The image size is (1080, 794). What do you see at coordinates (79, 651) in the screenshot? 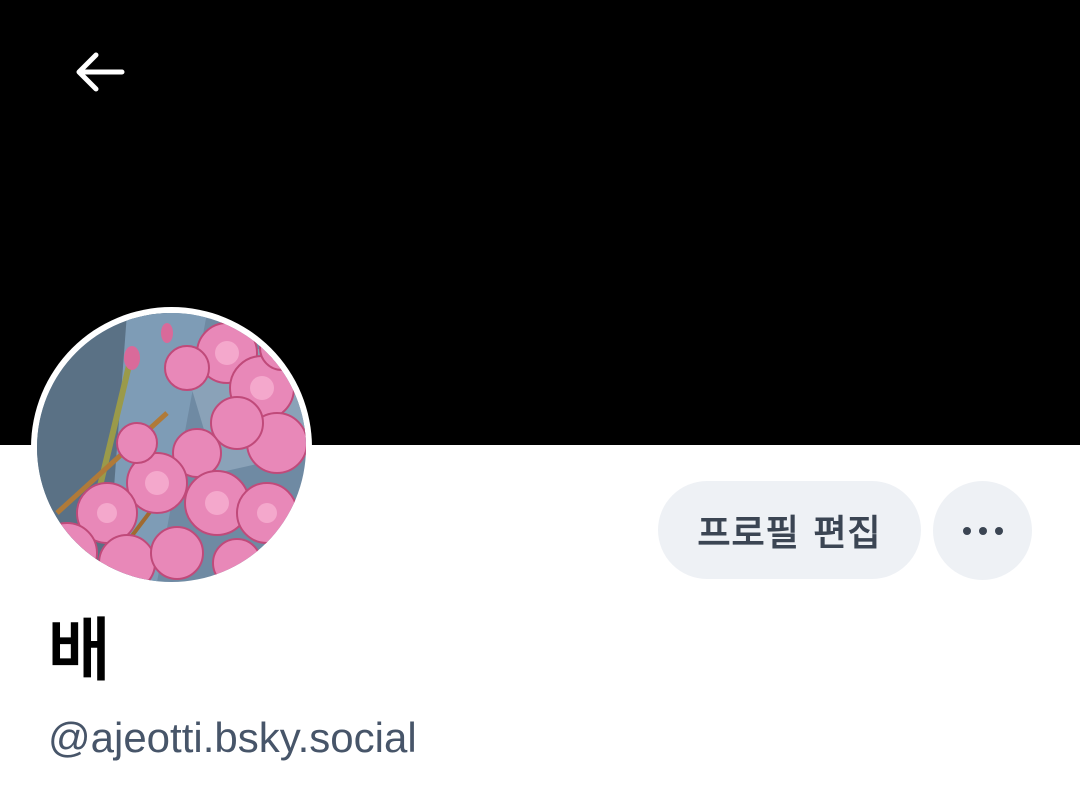
I see `display-name: 배` at bounding box center [79, 651].